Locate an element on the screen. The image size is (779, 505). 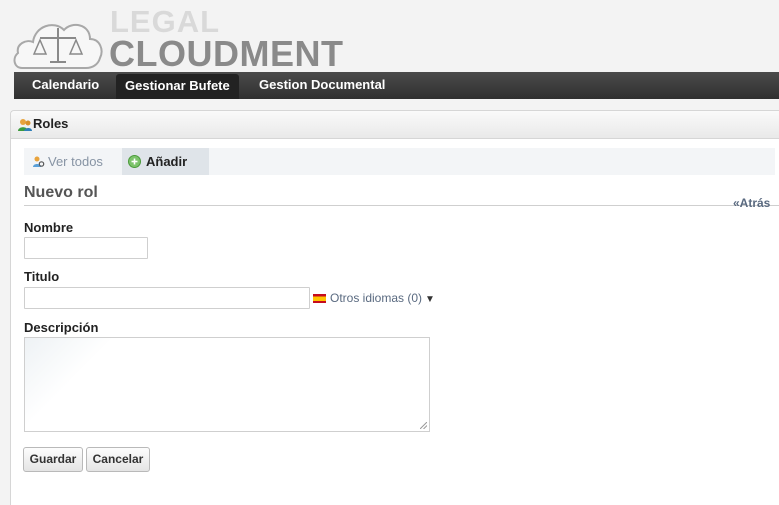
tab-anadir-label: Añadir is located at coordinates (167, 161).